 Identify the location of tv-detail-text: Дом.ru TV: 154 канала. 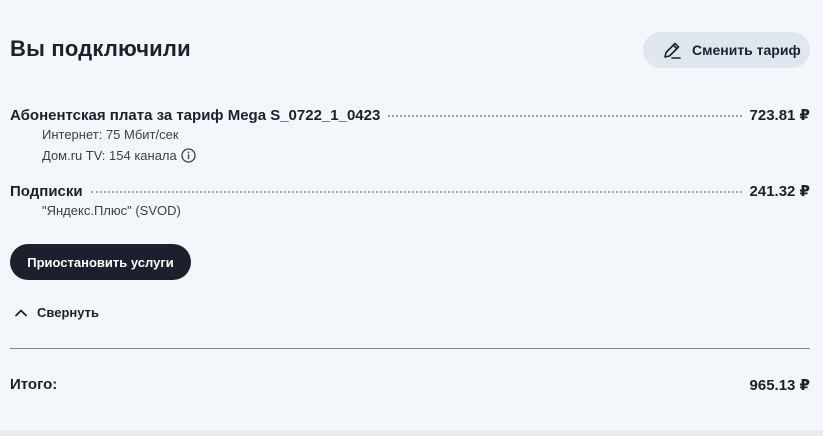
(109, 155).